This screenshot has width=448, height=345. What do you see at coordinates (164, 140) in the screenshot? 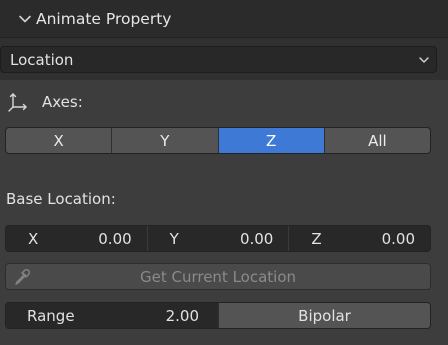
I see `axis-option-y: Y` at bounding box center [164, 140].